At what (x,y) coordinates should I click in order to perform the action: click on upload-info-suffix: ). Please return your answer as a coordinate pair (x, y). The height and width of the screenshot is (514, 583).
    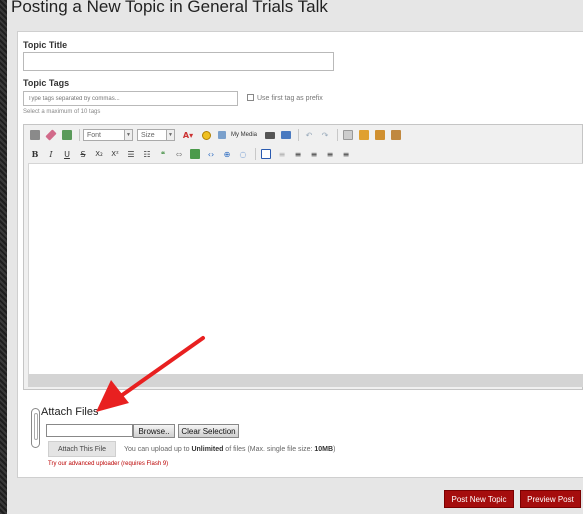
    Looking at the image, I should click on (334, 449).